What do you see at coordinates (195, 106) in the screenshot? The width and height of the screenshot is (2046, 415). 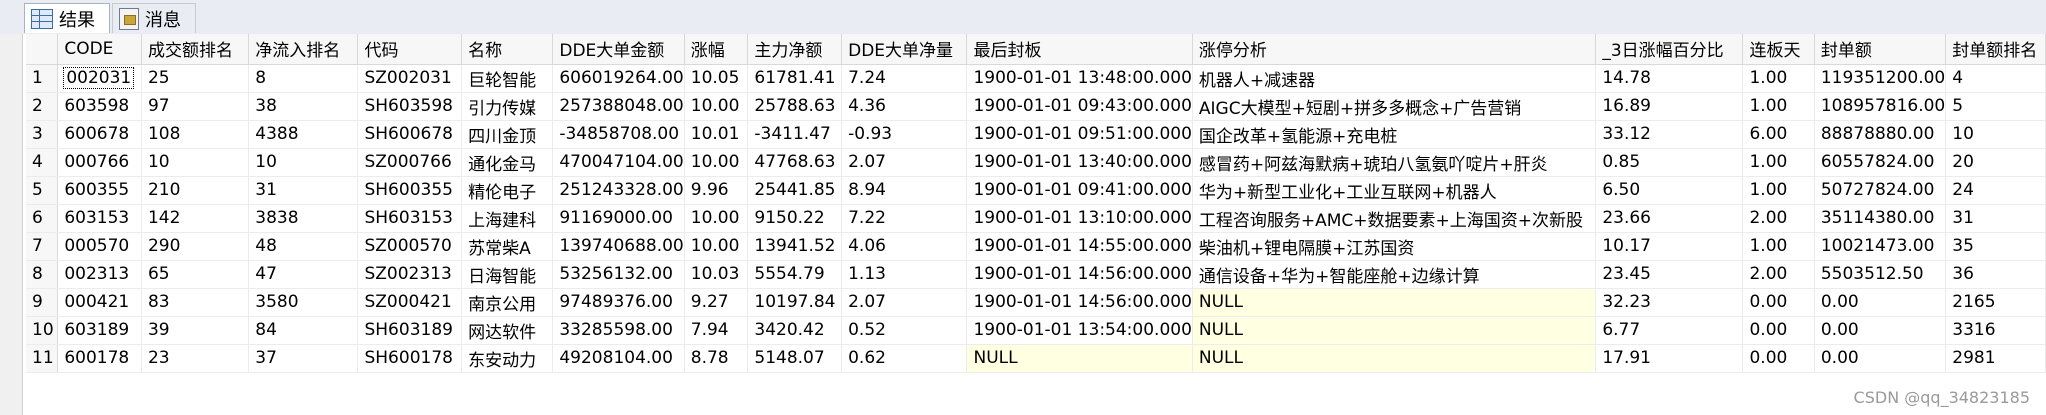 I see `table-cell: 97` at bounding box center [195, 106].